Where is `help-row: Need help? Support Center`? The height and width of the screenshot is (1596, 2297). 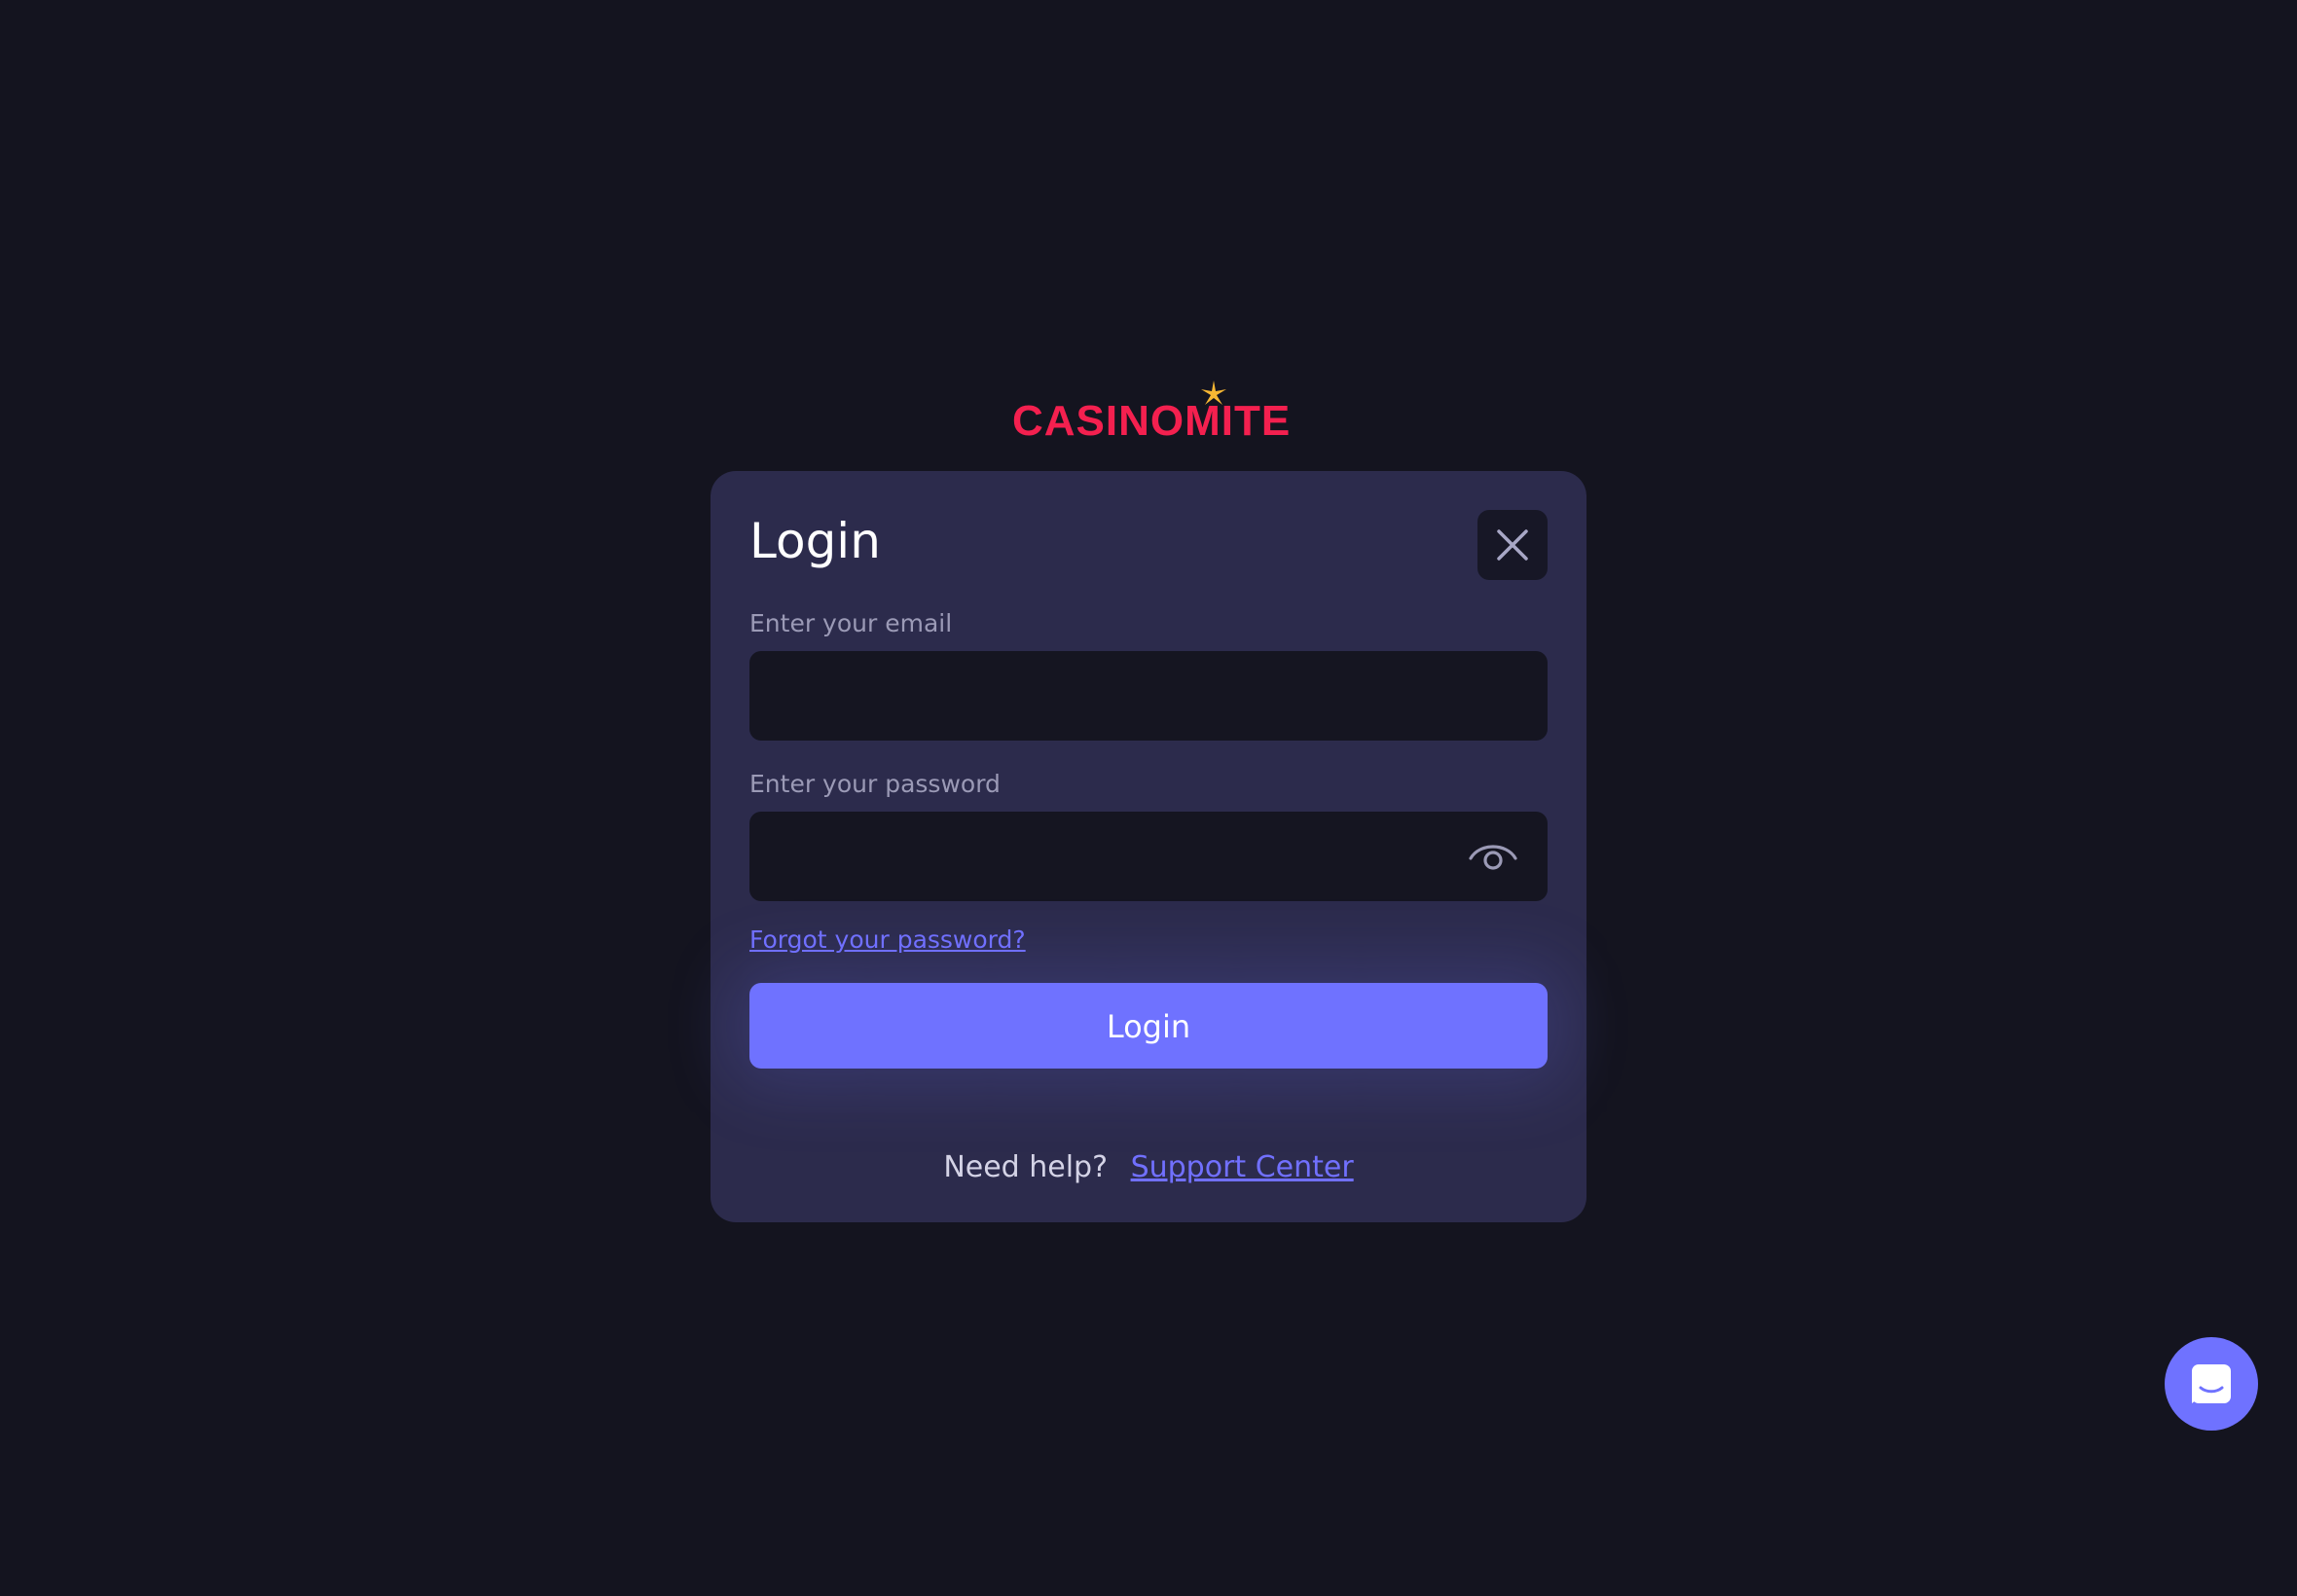
help-row: Need help? Support Center is located at coordinates (1148, 1167).